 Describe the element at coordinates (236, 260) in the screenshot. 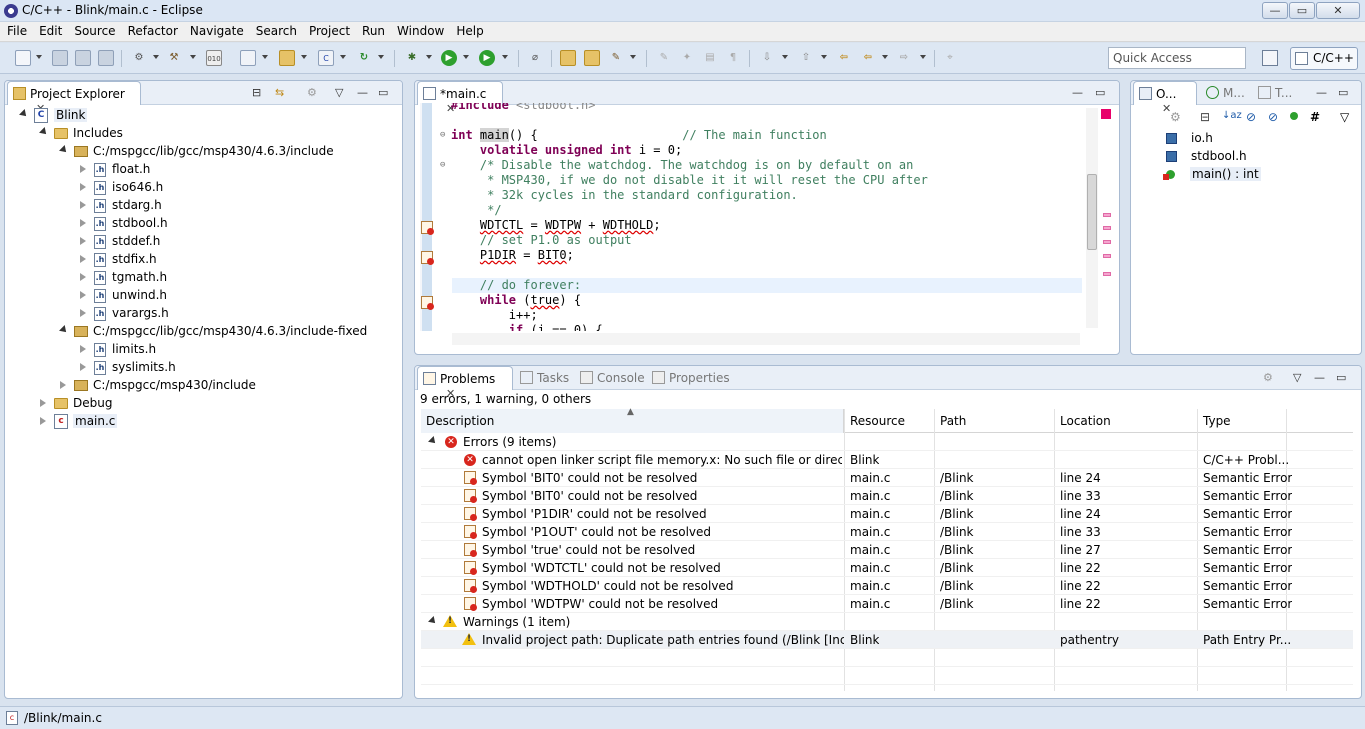

I see `tree-item-header: .h stdfix.h` at that location.